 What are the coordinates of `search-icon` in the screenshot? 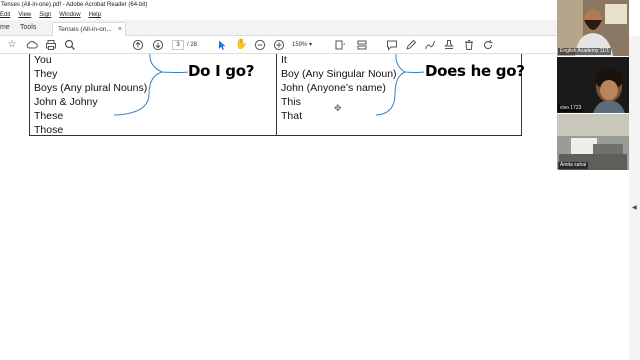 It's located at (70, 45).